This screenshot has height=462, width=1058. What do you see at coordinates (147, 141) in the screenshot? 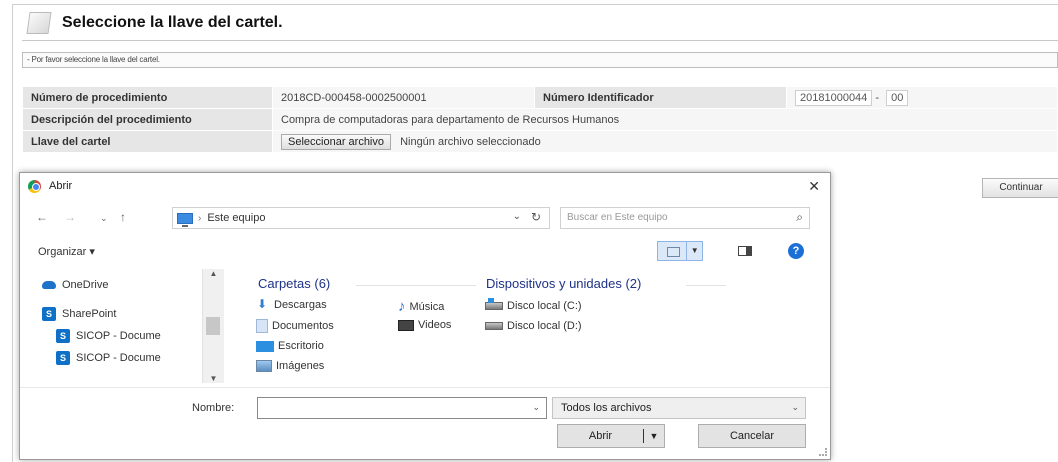
I see `cartel-key-label: Llave del cartel` at bounding box center [147, 141].